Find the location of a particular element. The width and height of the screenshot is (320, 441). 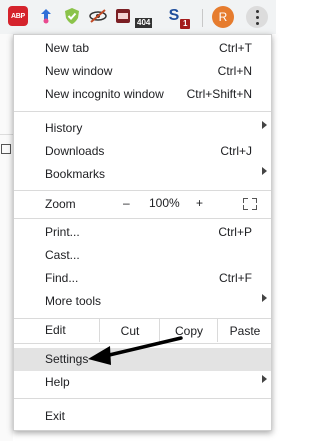

menu-item-print: Print... Ctrl+P is located at coordinates (142, 232).